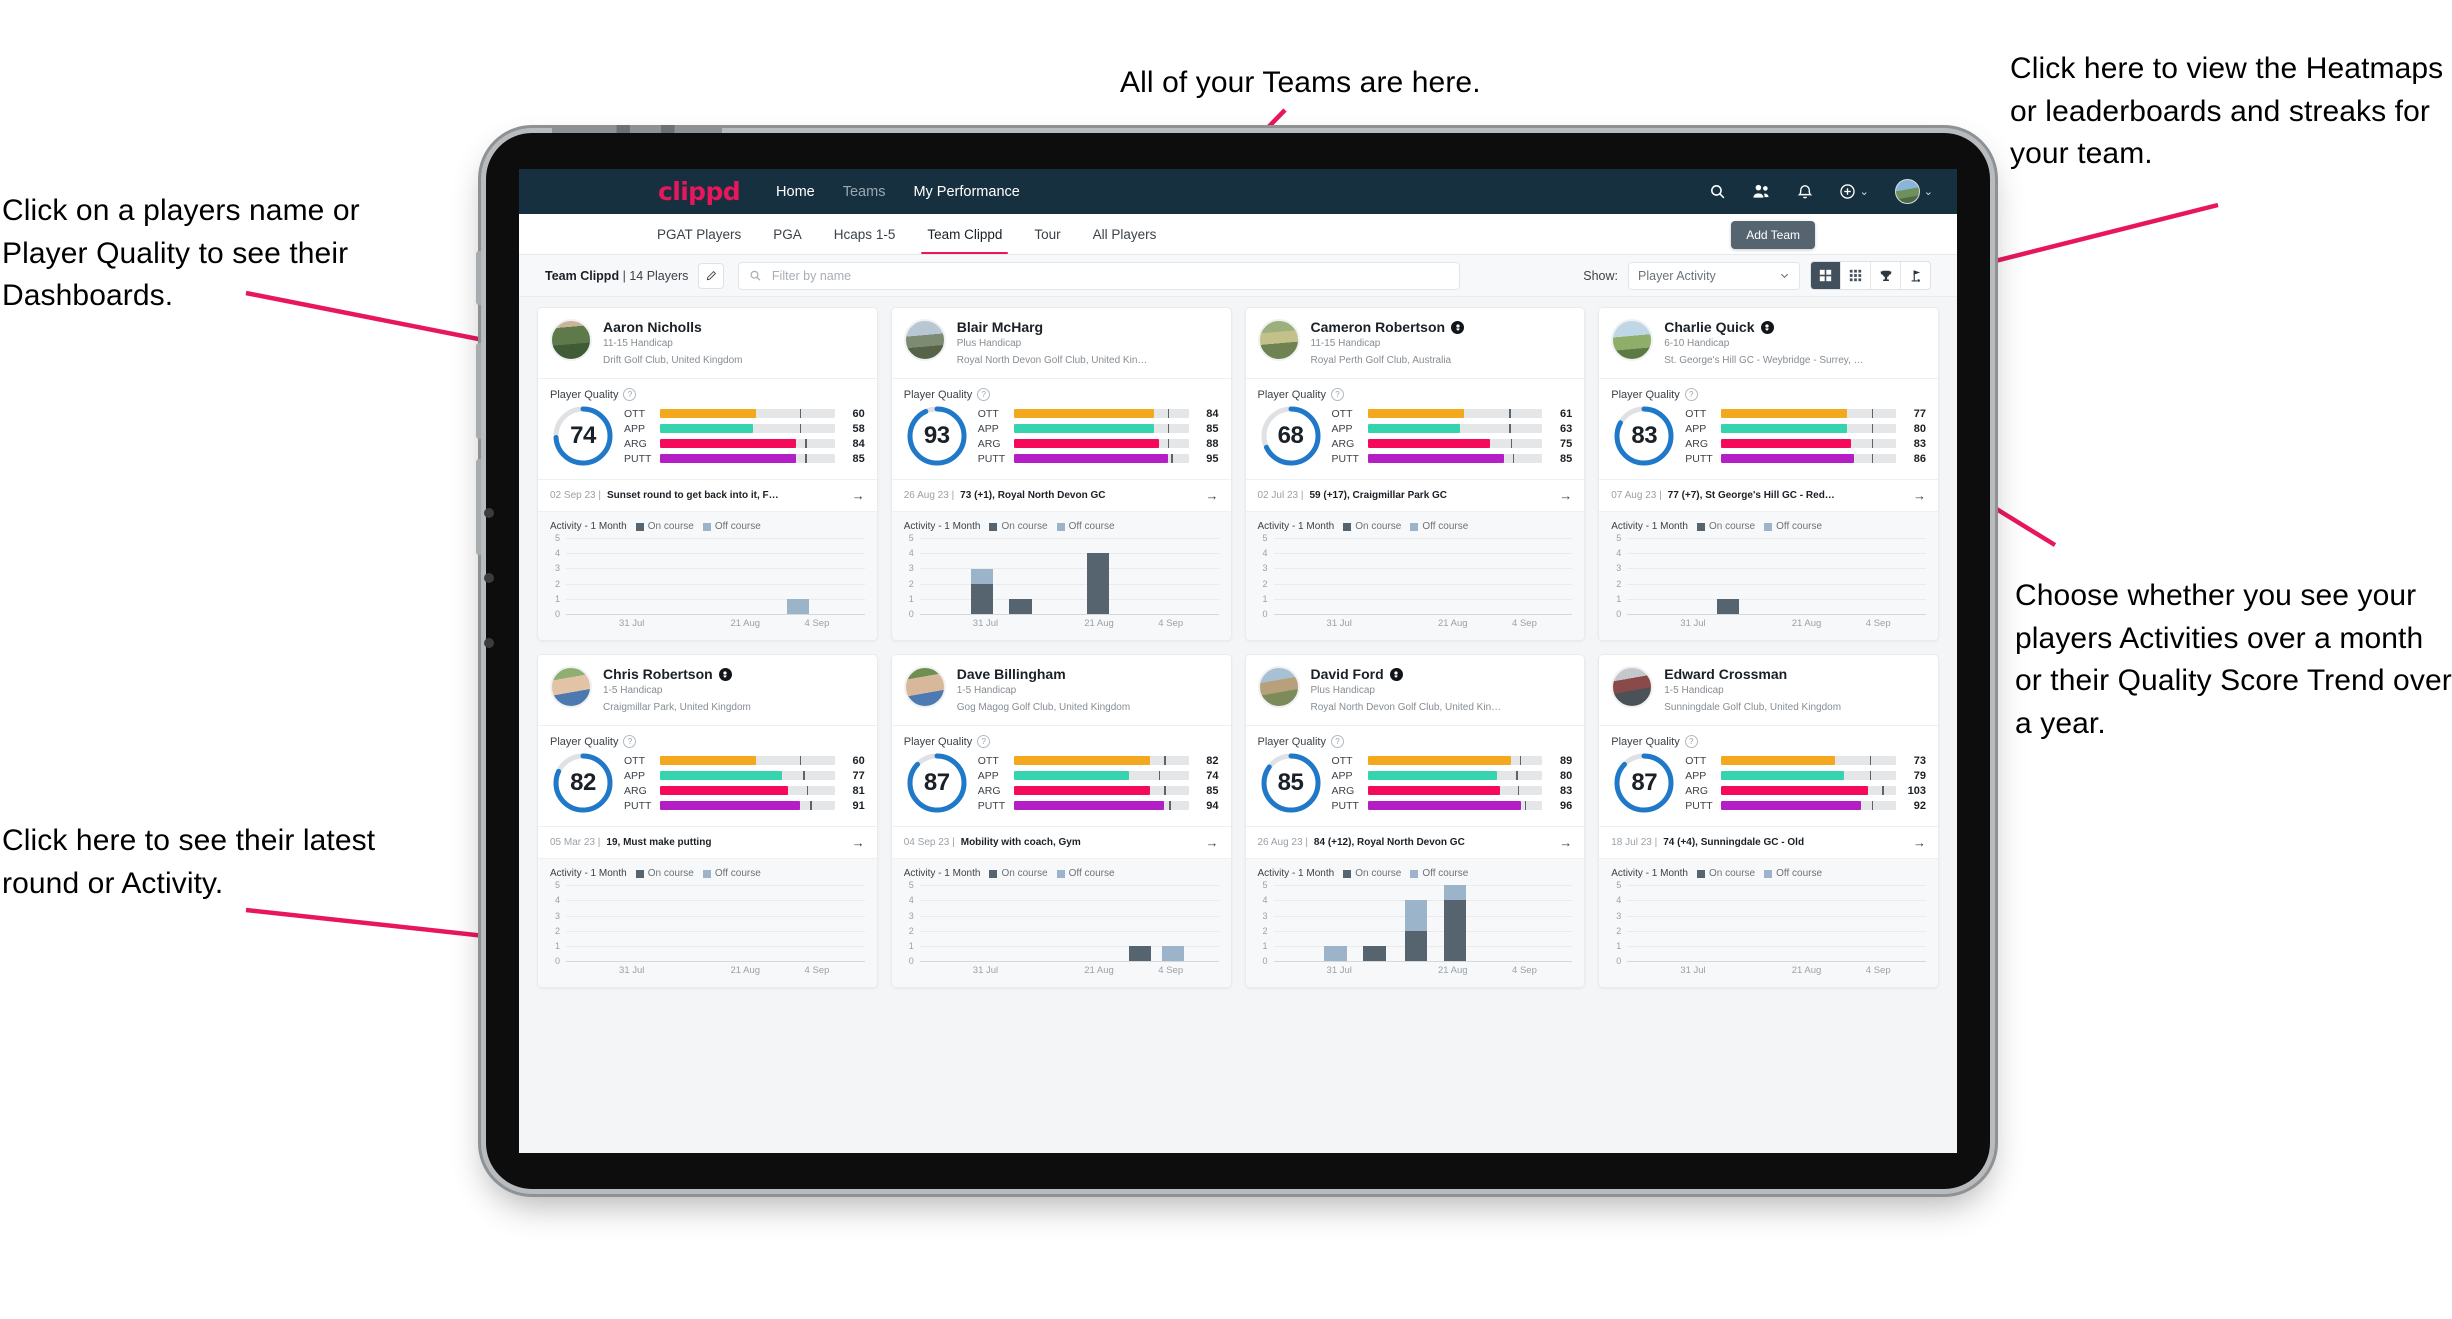  I want to click on search-field-wrapper, so click(1099, 275).